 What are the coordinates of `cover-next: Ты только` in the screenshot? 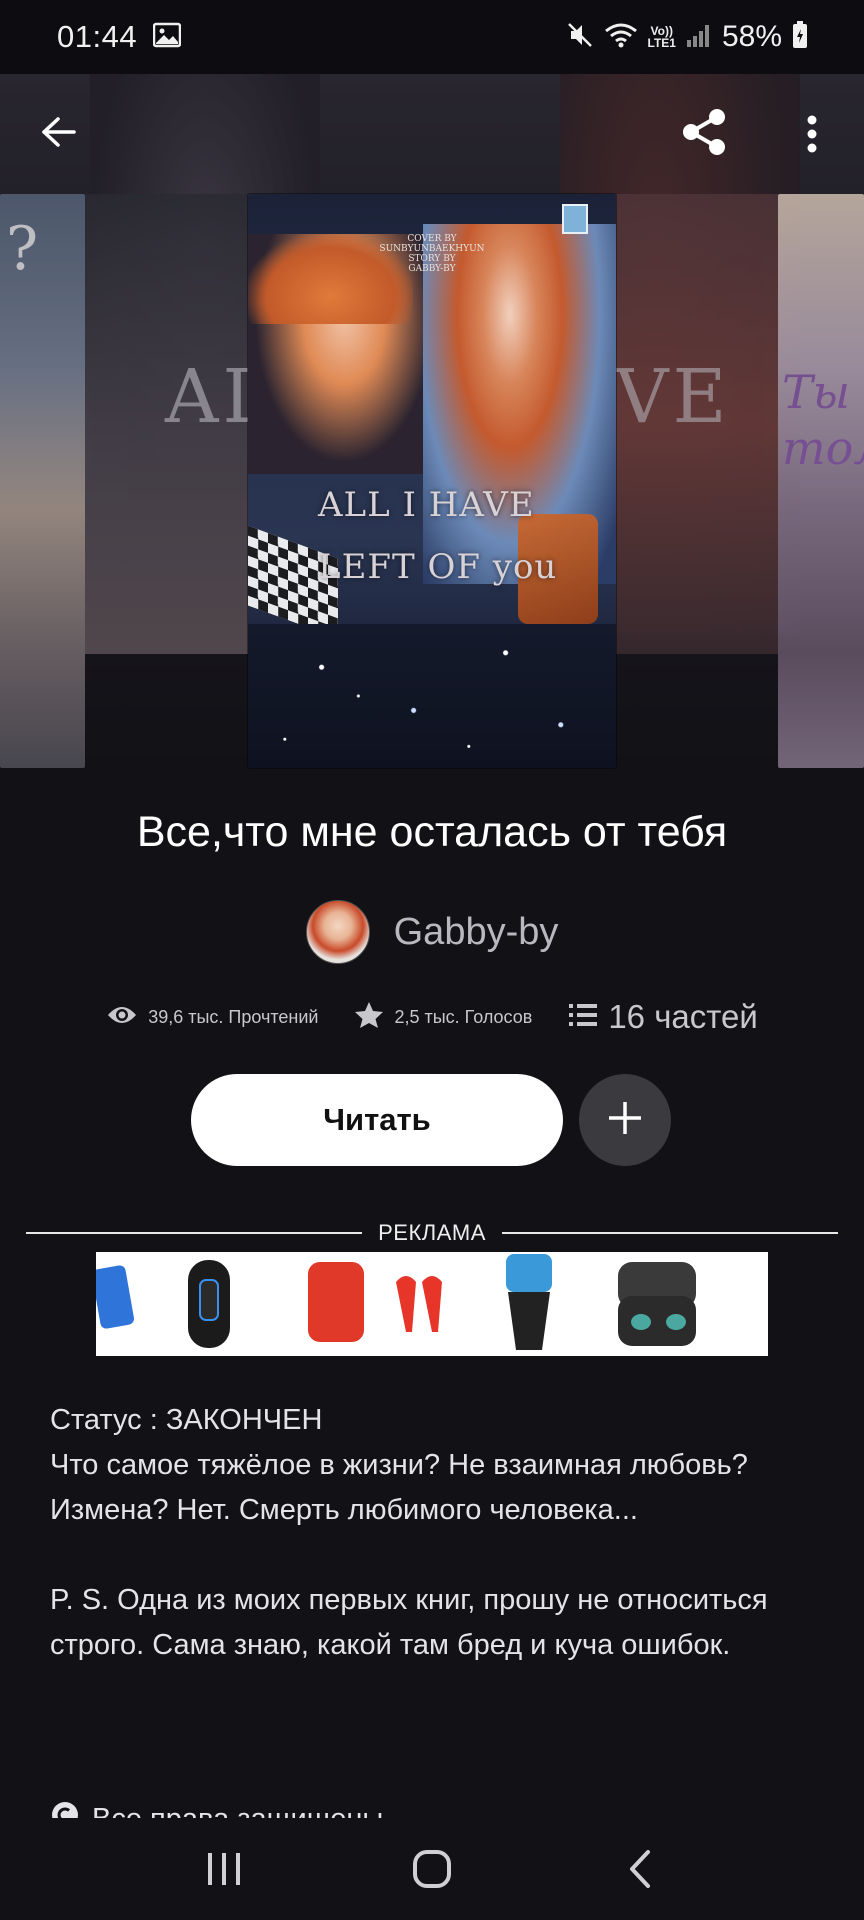 It's located at (821, 481).